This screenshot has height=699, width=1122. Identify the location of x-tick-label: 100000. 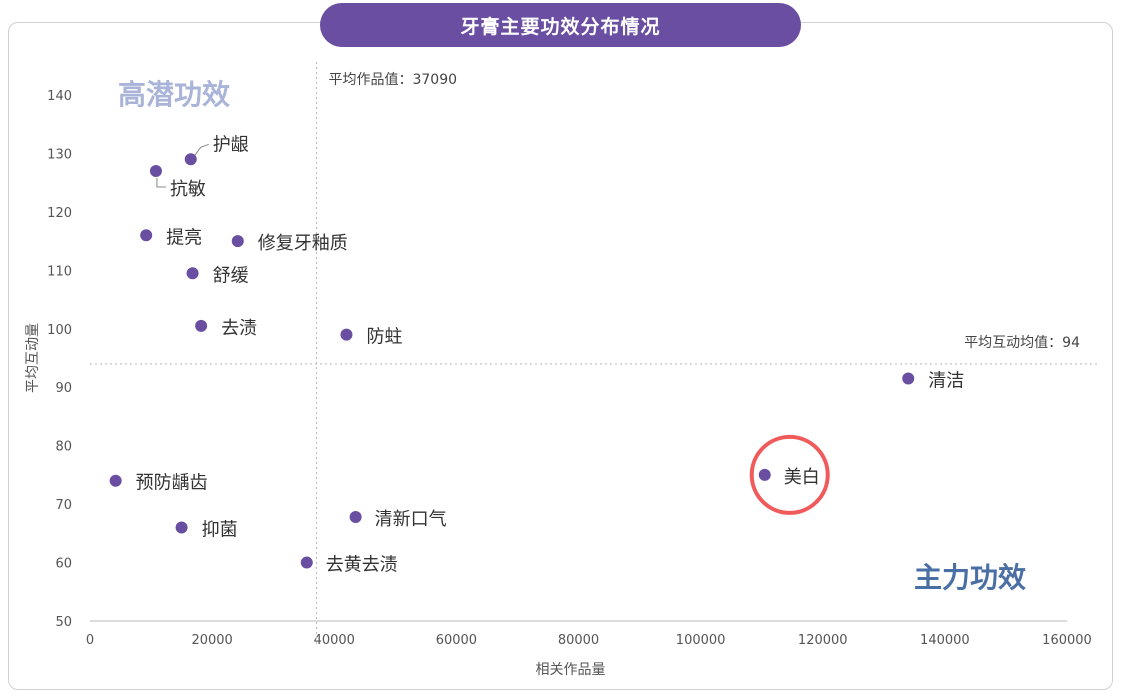
(701, 640).